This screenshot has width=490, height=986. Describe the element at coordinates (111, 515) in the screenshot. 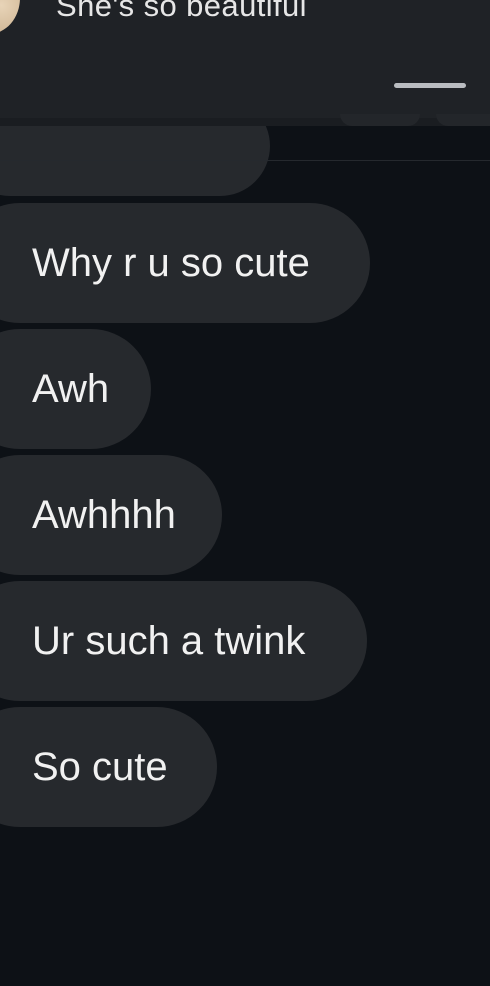

I see `message-bubble: Awhhhh` at that location.